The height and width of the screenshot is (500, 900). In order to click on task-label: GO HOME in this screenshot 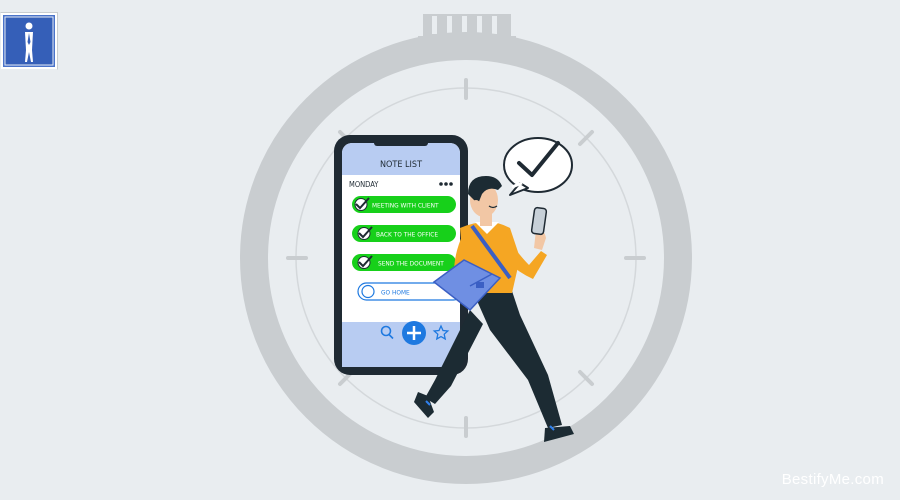, I will do `click(395, 293)`.